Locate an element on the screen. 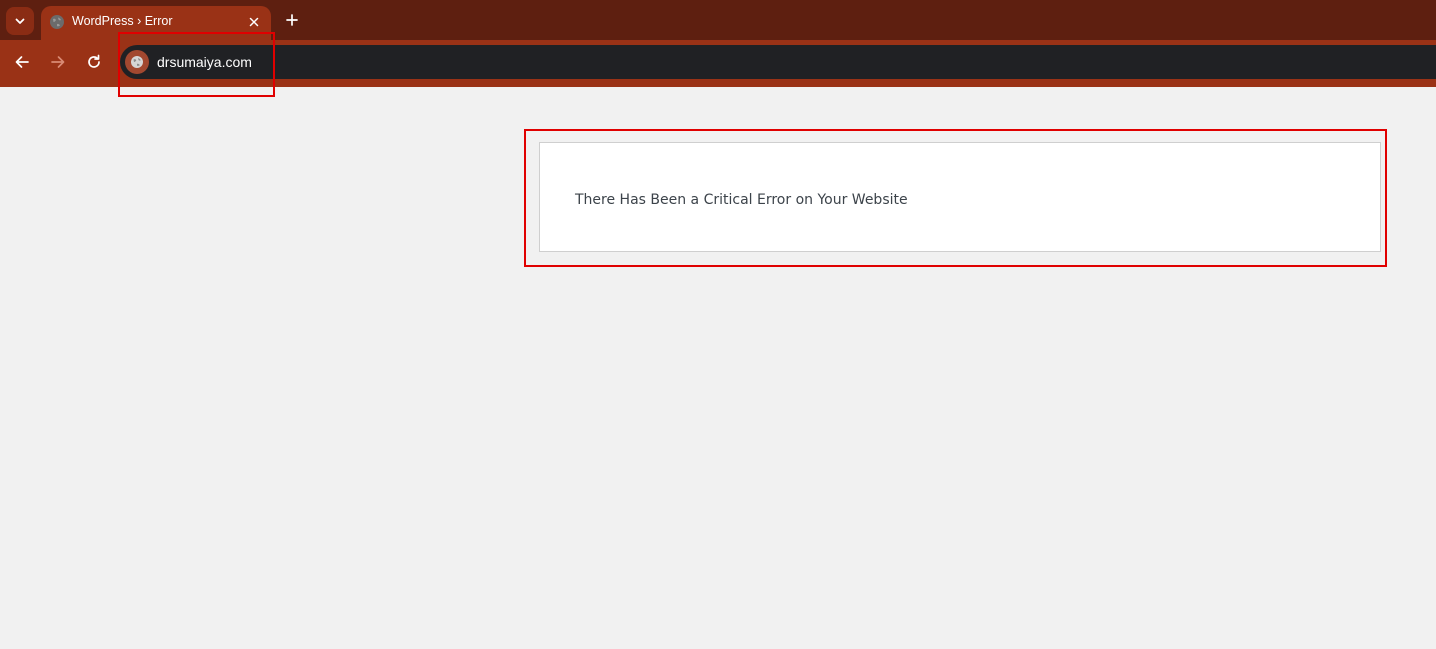 The height and width of the screenshot is (649, 1436). reload-icon is located at coordinates (94, 61).